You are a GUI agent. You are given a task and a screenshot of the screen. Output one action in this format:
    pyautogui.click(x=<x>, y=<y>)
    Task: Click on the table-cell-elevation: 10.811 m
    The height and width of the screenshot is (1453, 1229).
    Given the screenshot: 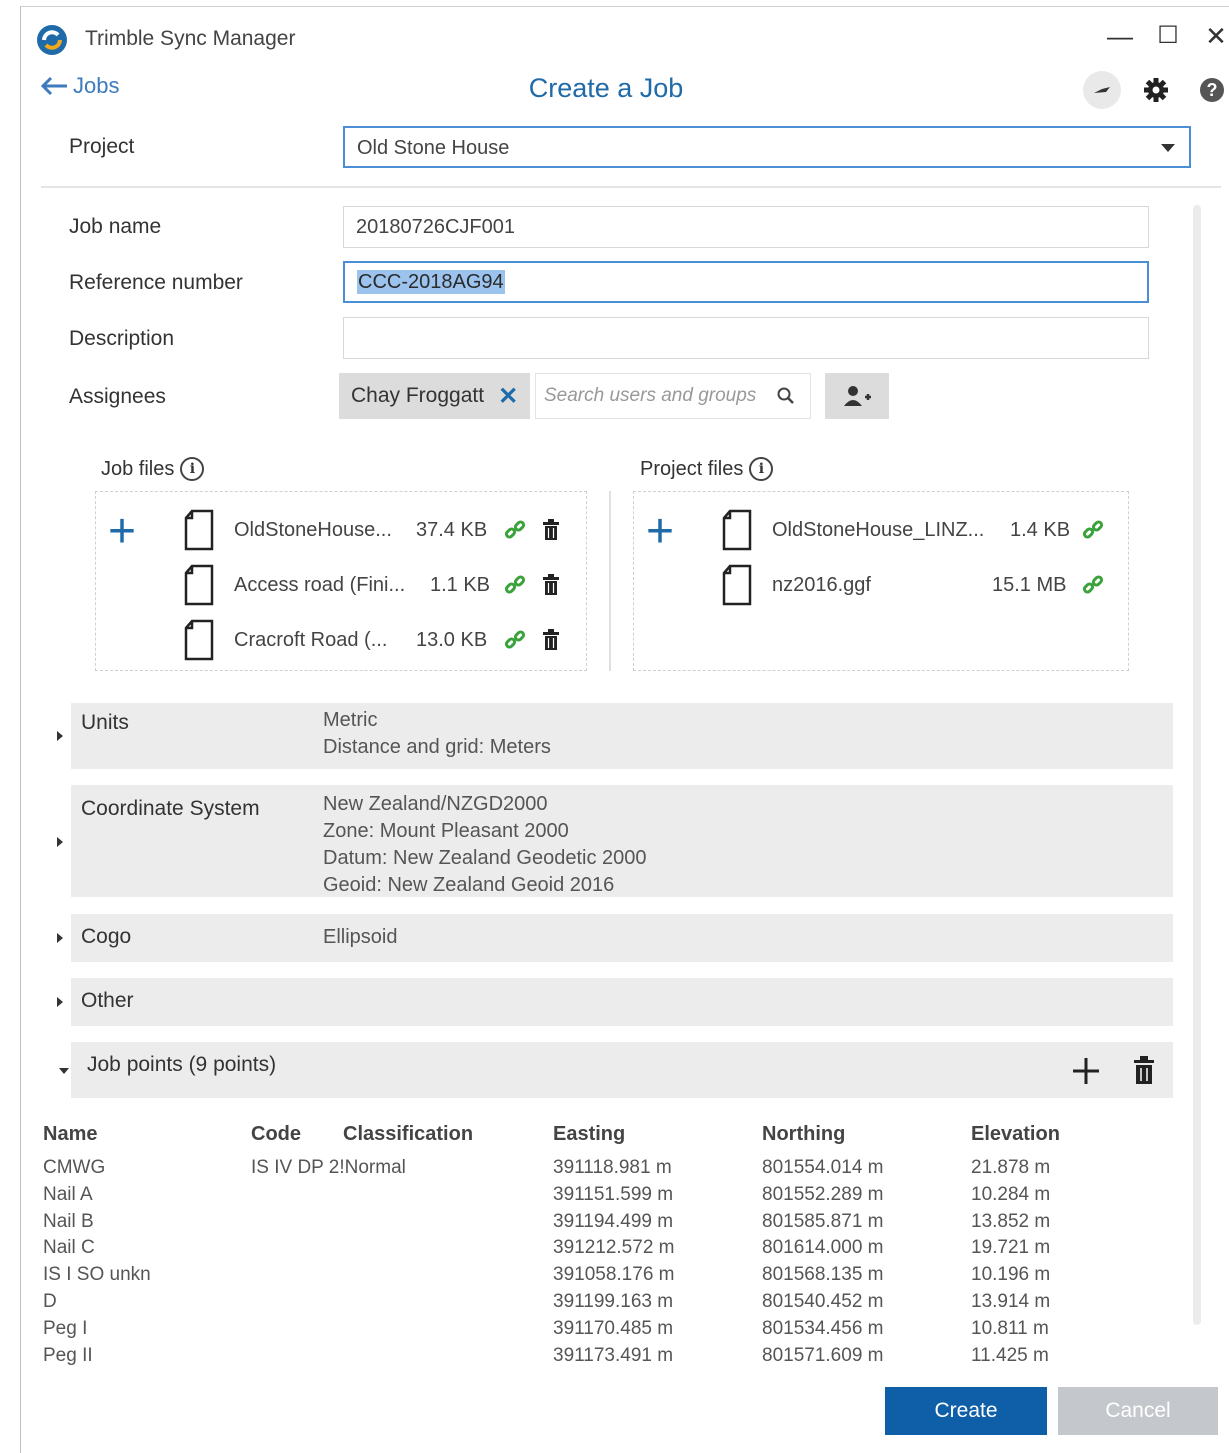 What is the action you would take?
    pyautogui.click(x=1010, y=1329)
    